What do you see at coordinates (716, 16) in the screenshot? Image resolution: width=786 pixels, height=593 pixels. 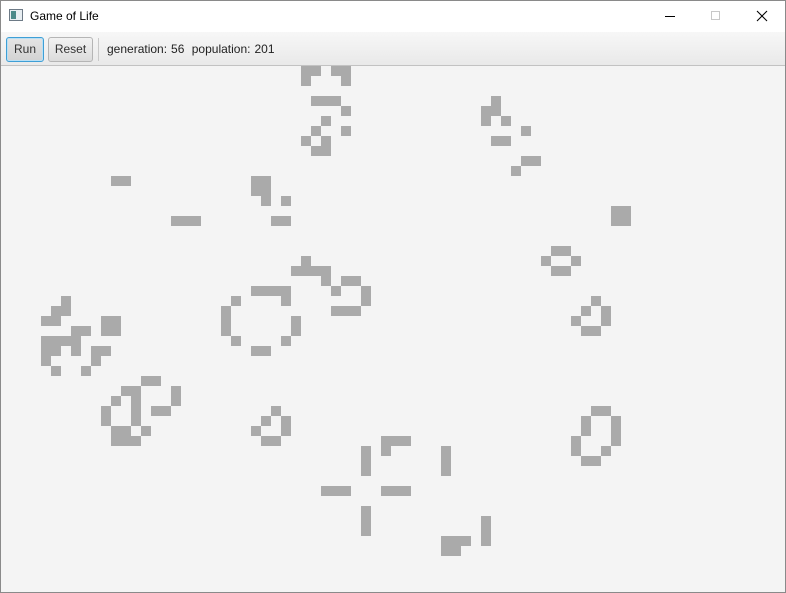 I see `maximize-button` at bounding box center [716, 16].